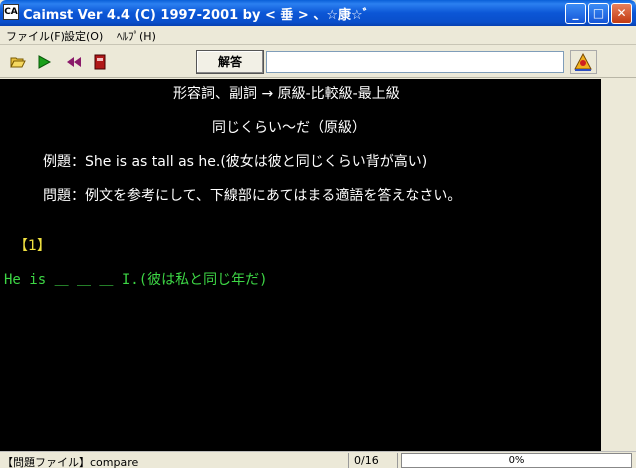 This screenshot has width=636, height=468. I want to click on question-count: 0/16, so click(366, 460).